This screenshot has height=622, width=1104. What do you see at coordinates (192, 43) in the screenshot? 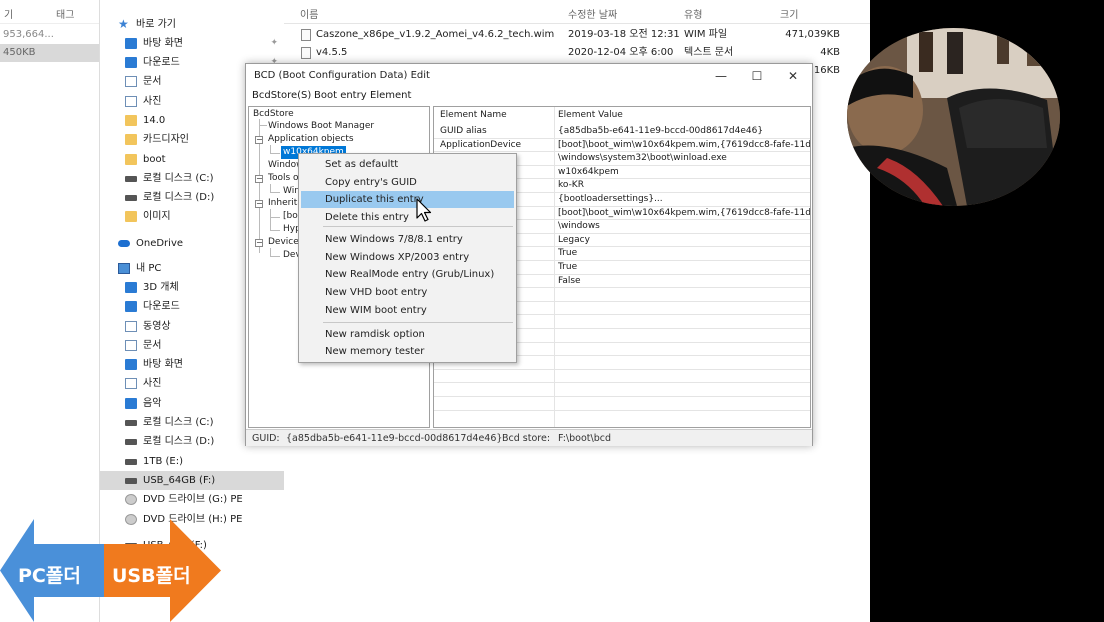
I see `nav-item: 바탕 화면 ✦` at bounding box center [192, 43].